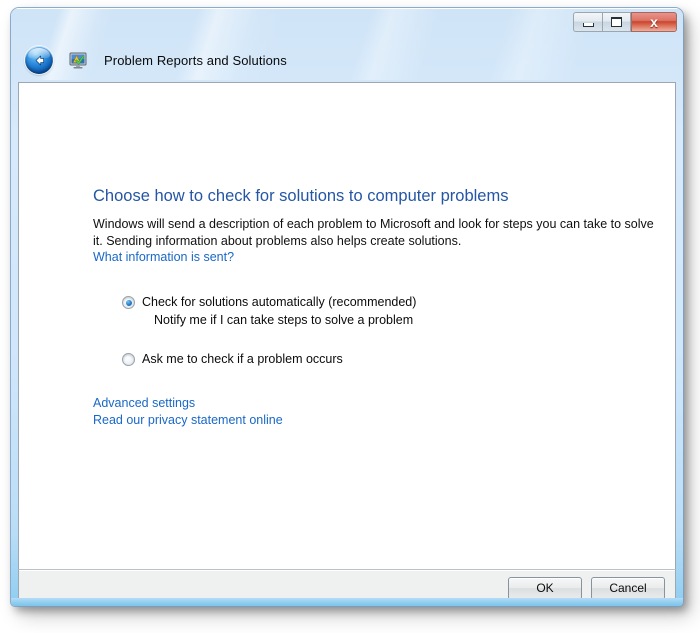 This screenshot has width=700, height=633. Describe the element at coordinates (188, 420) in the screenshot. I see `privacy-statement-link: Read our privacy statement online` at that location.